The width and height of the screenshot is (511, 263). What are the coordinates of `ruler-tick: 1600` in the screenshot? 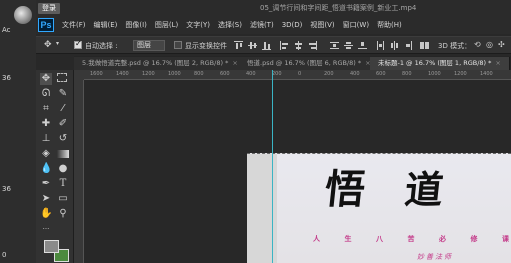 It's located at (96, 74).